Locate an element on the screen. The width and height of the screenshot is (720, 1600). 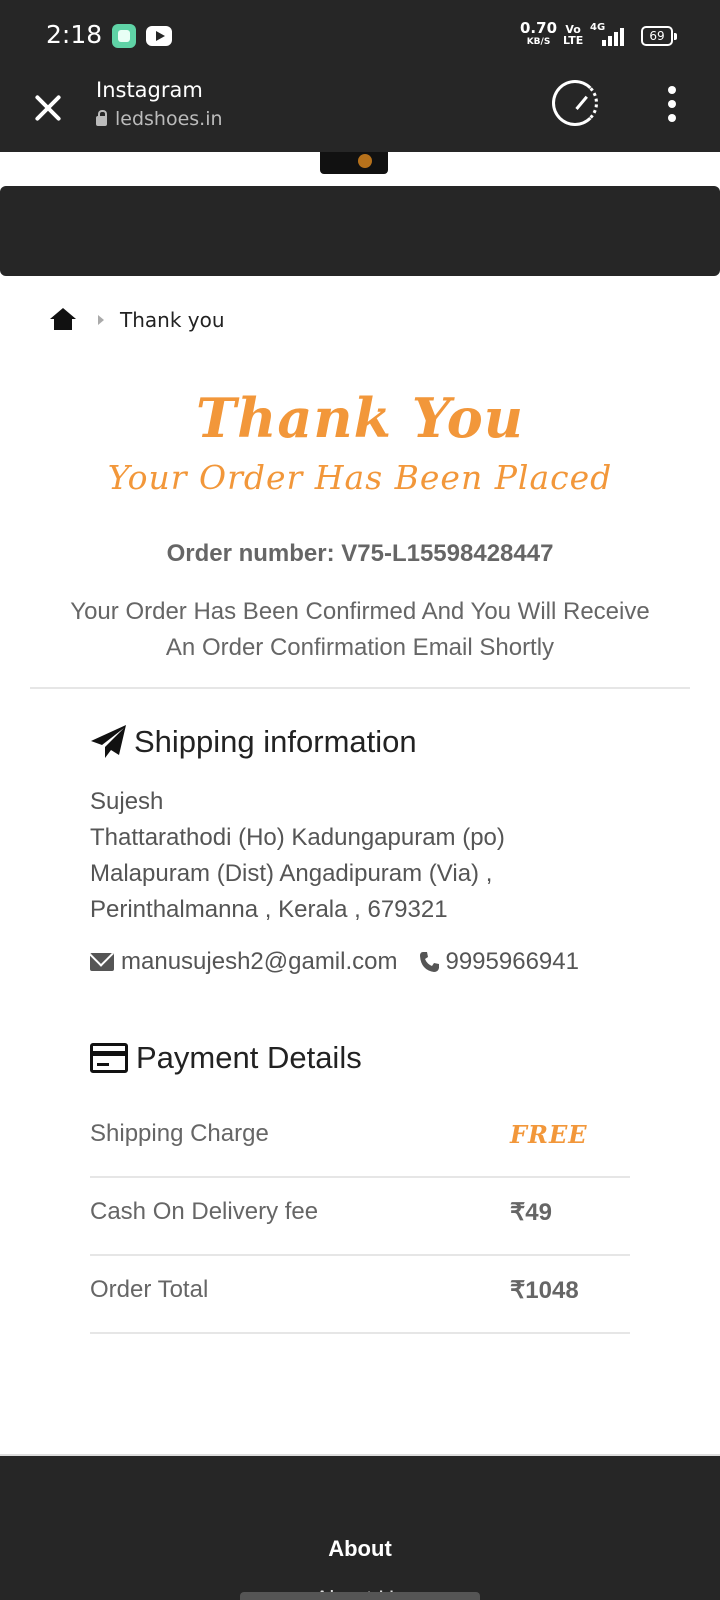
network-speed-unit: KB/S is located at coordinates (538, 42).